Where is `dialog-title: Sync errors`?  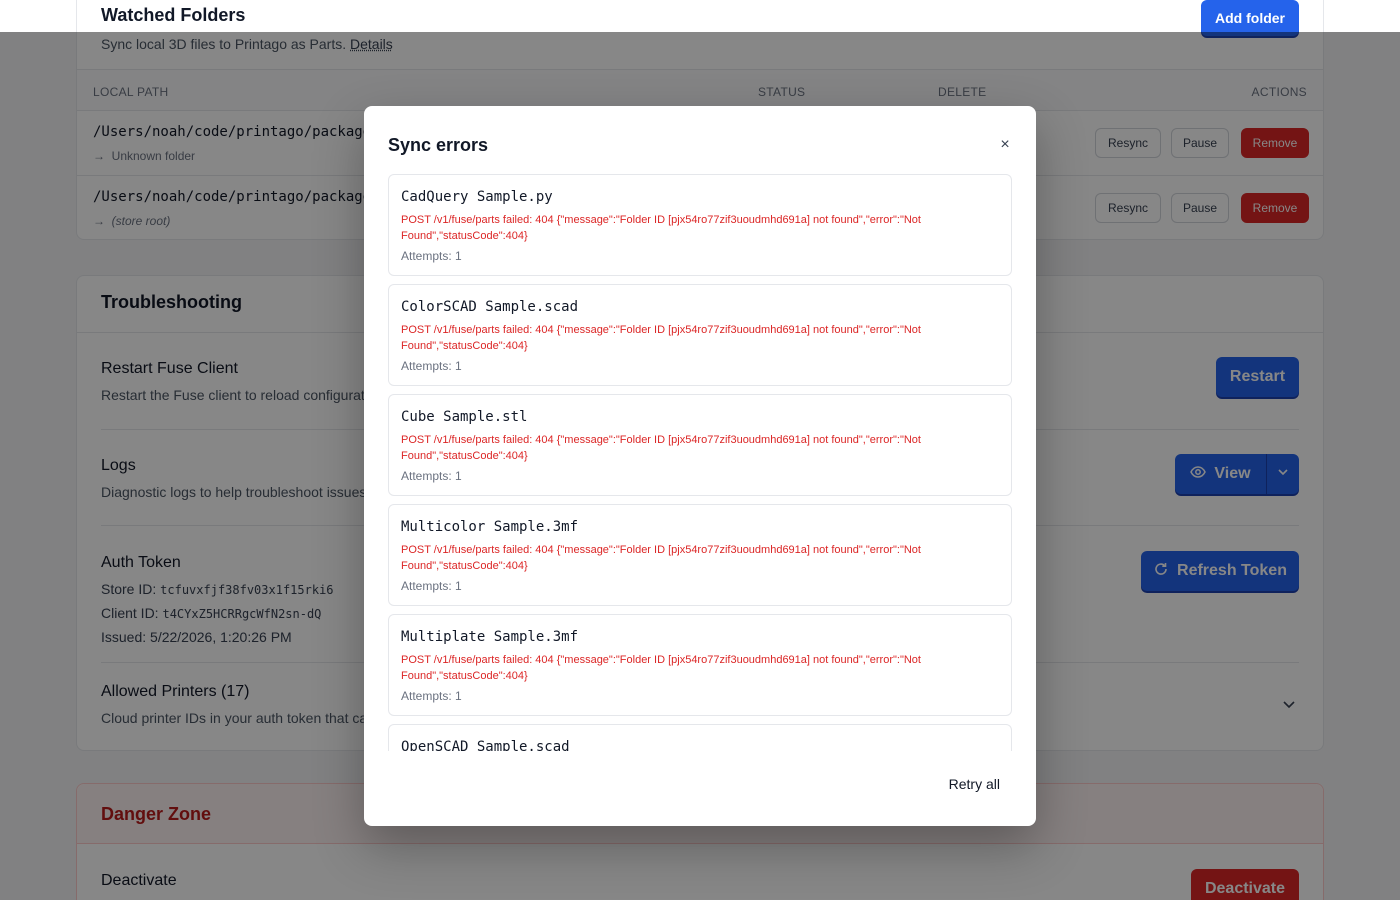
dialog-title: Sync errors is located at coordinates (438, 145).